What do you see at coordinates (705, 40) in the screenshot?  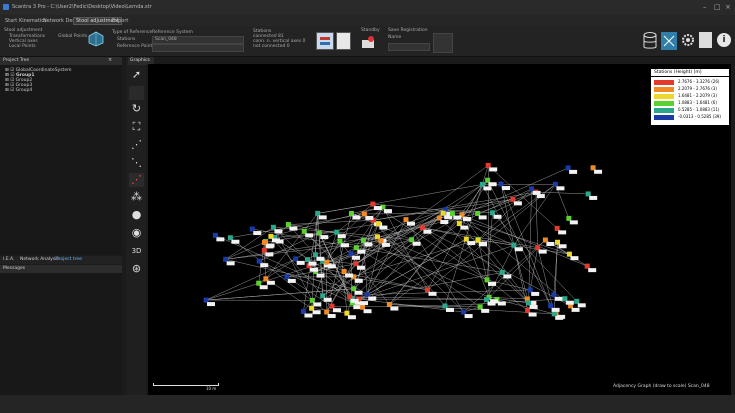 I see `properties-icon` at bounding box center [705, 40].